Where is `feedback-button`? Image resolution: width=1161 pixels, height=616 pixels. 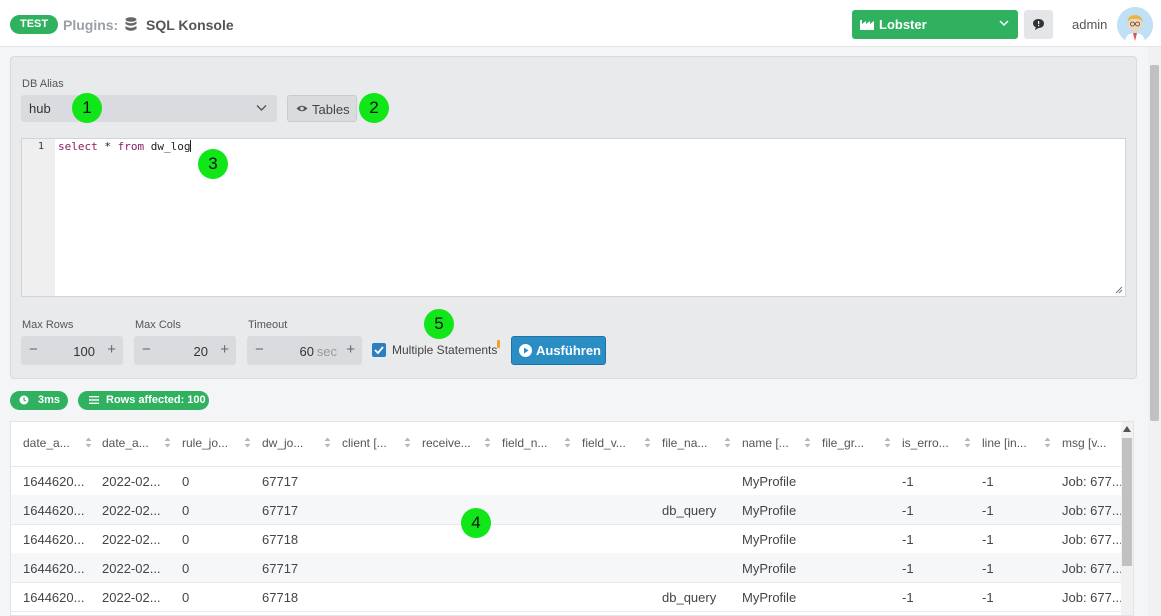
feedback-button is located at coordinates (1038, 24).